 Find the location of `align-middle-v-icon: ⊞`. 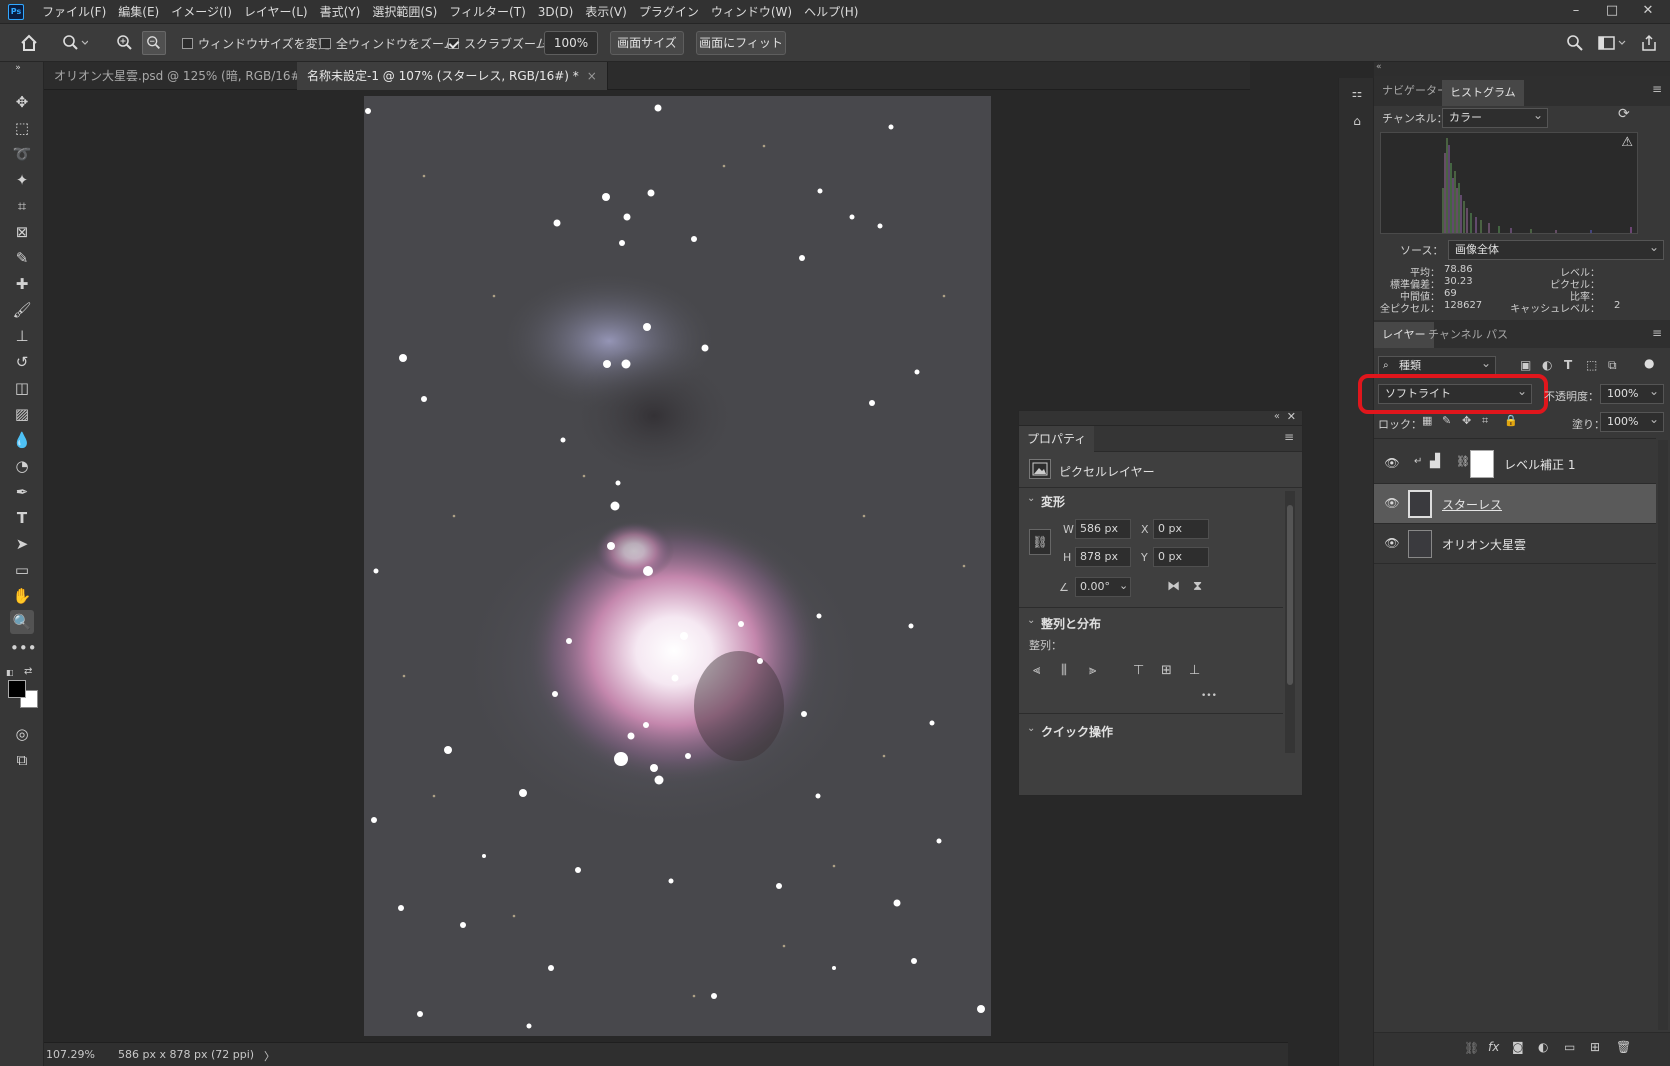

align-middle-v-icon: ⊞ is located at coordinates (1166, 670).